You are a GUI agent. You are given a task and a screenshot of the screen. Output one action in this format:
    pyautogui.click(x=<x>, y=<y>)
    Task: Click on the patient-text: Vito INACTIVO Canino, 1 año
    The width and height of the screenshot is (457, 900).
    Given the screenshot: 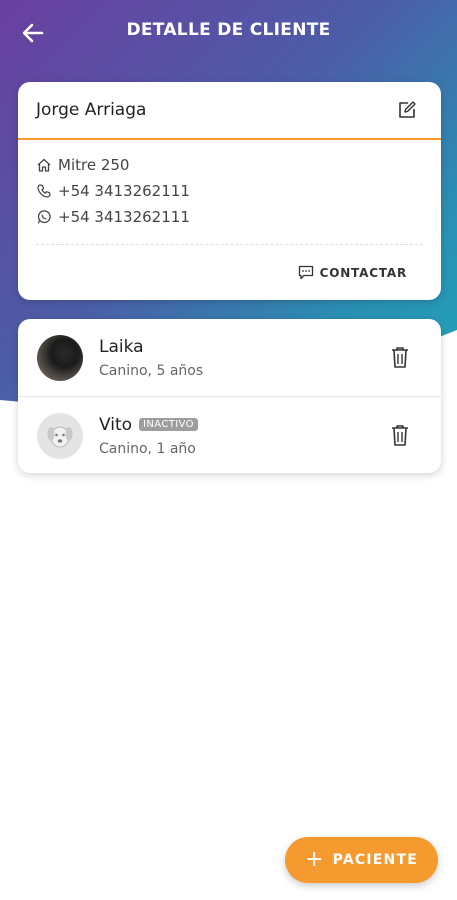 What is the action you would take?
    pyautogui.click(x=148, y=436)
    